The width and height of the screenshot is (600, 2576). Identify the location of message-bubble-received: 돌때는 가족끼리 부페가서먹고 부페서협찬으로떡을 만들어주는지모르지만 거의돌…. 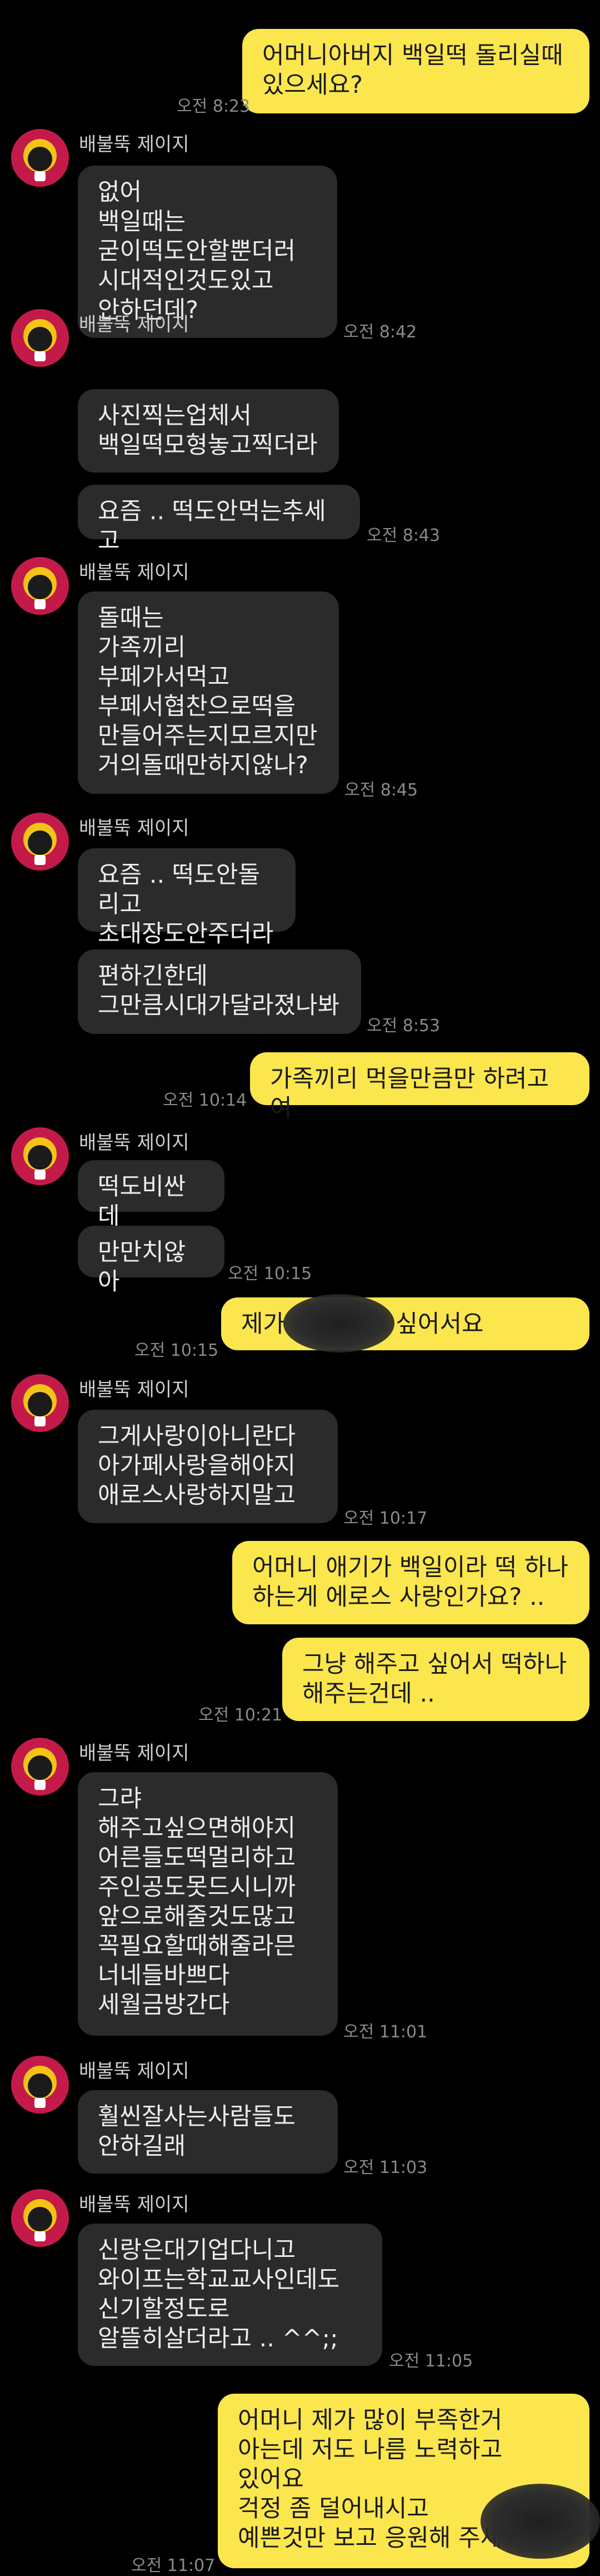
(209, 693).